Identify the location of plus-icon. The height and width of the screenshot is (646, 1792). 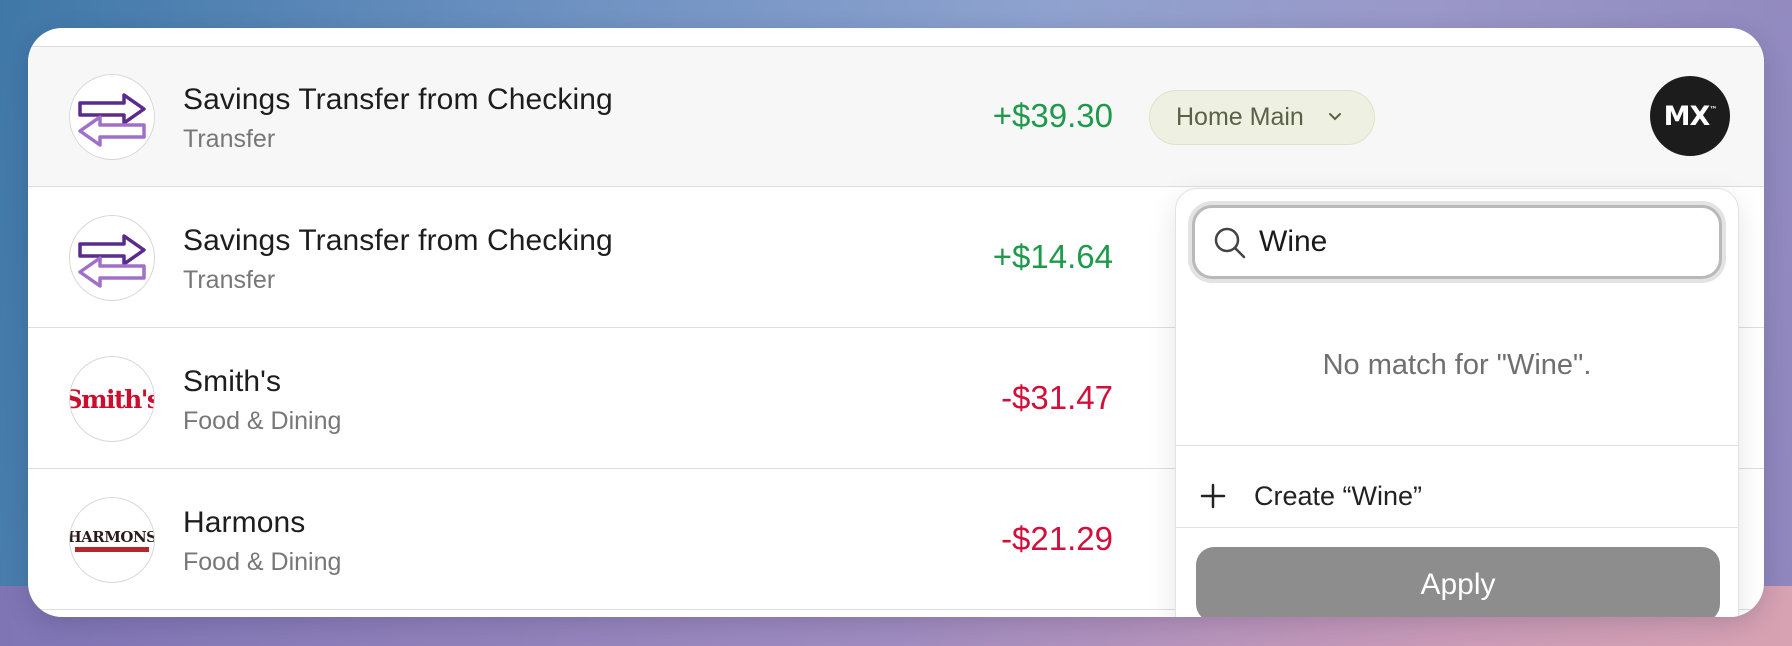
(1213, 496).